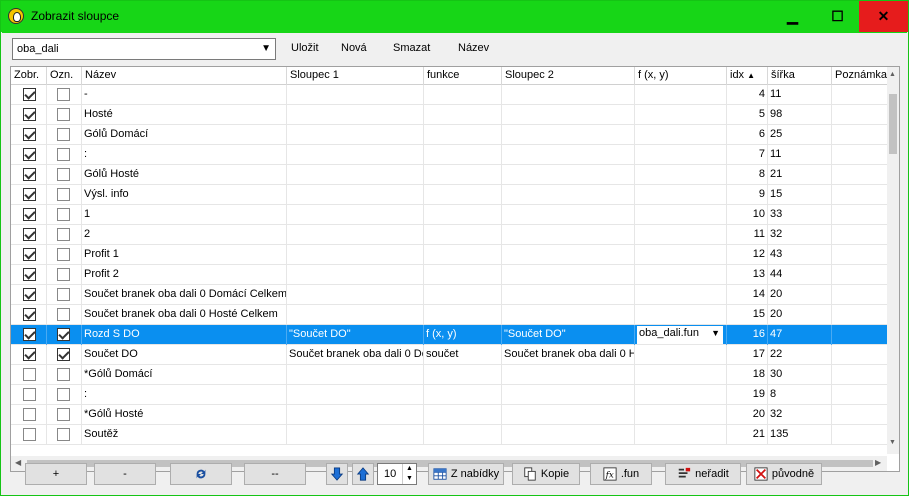 This screenshot has width=909, height=496. I want to click on cell-idx: 10, so click(747, 215).